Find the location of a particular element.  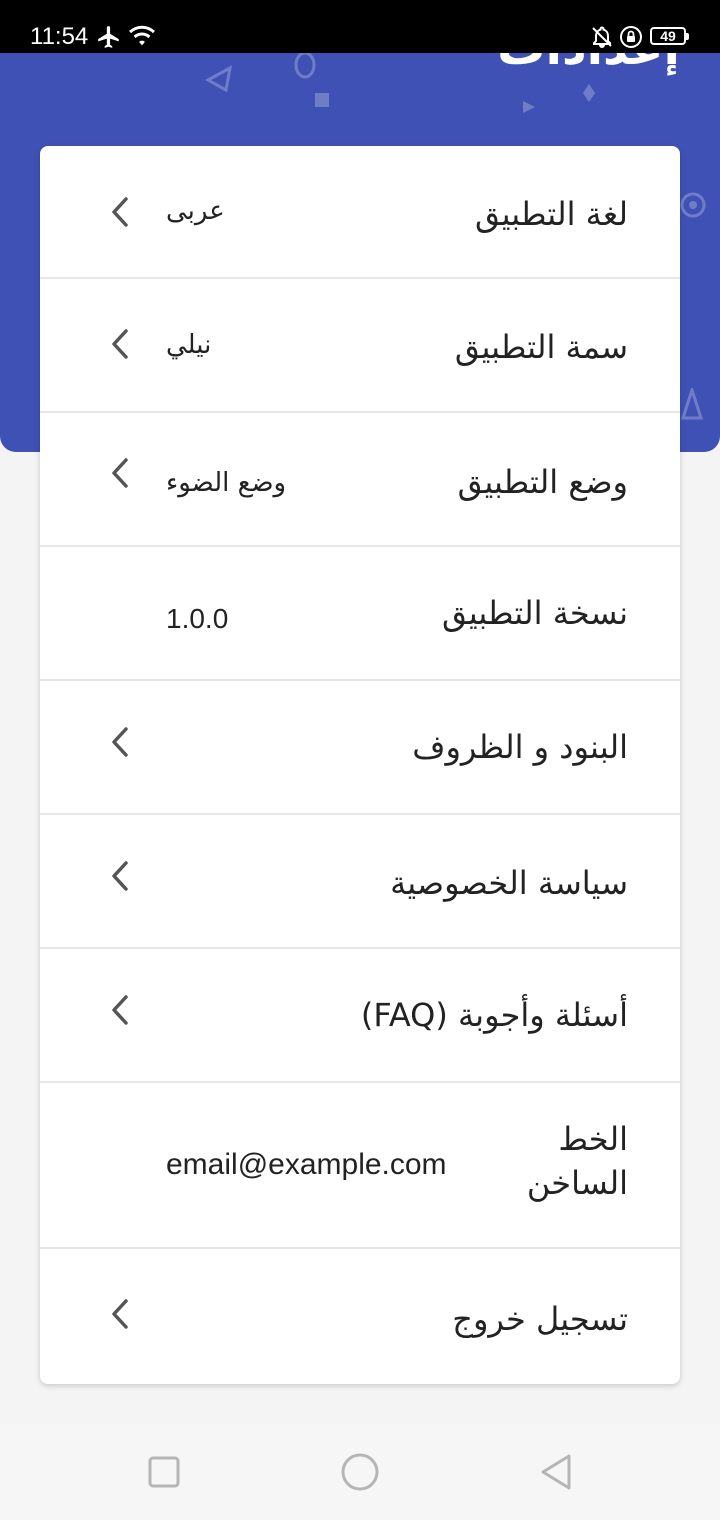

setting-faq: أسئلة وأجوبة (FAQ) is located at coordinates (360, 1016).